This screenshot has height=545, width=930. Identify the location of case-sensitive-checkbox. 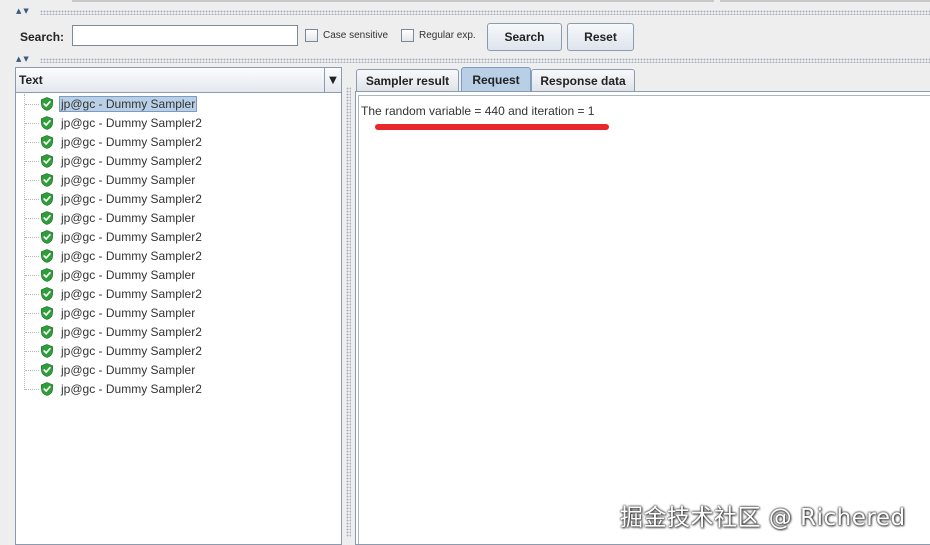
(311, 35).